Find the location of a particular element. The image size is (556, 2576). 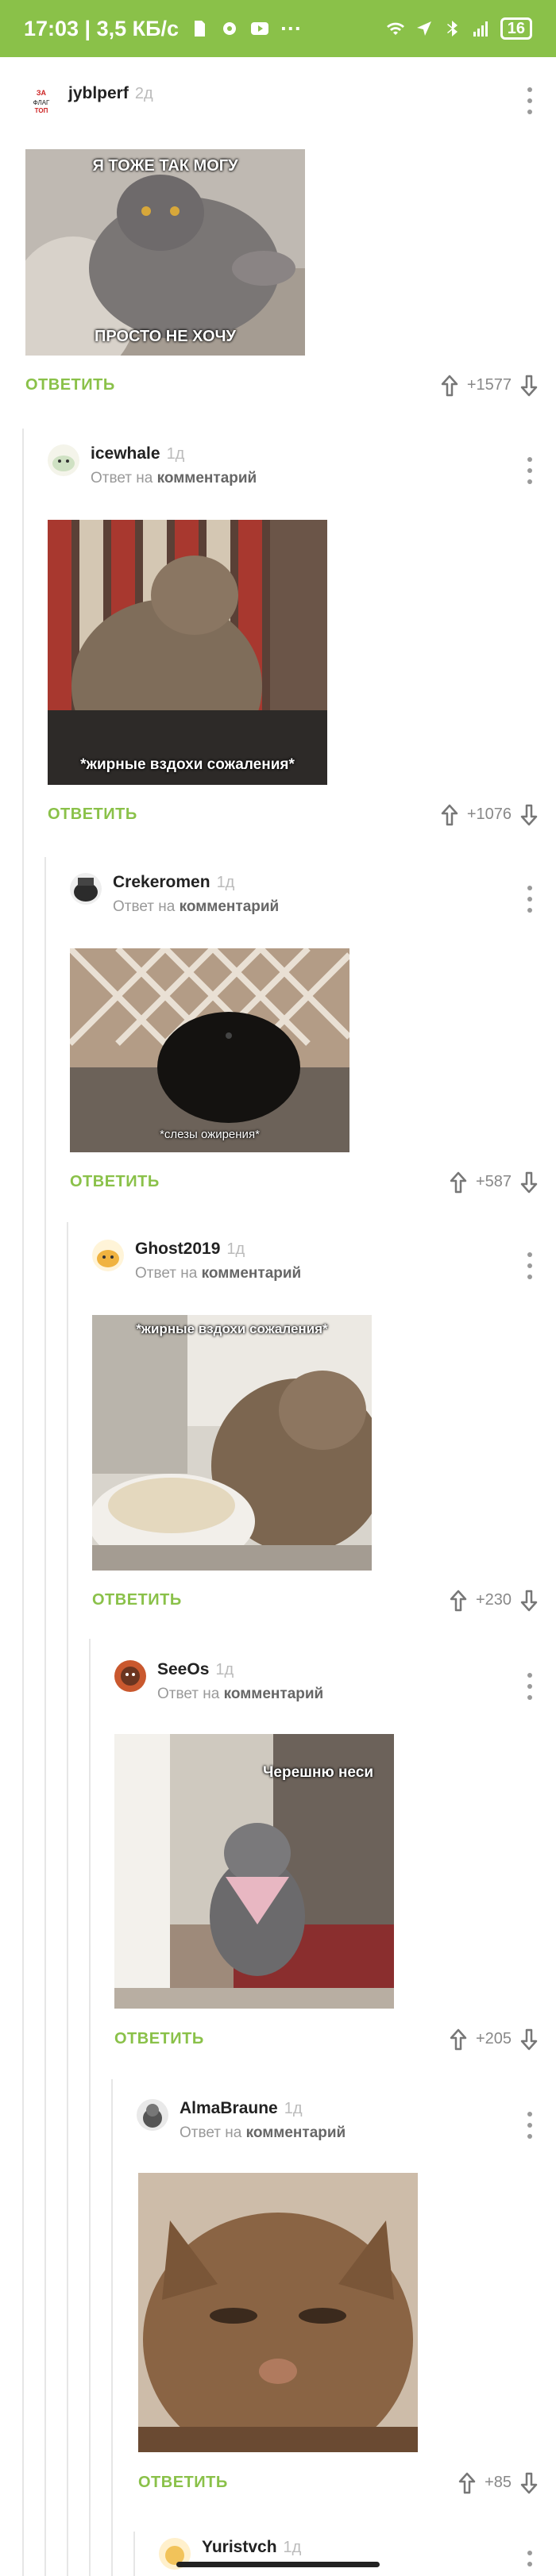

image-top-text: *жирные вздохи сожаления* is located at coordinates (232, 1328).